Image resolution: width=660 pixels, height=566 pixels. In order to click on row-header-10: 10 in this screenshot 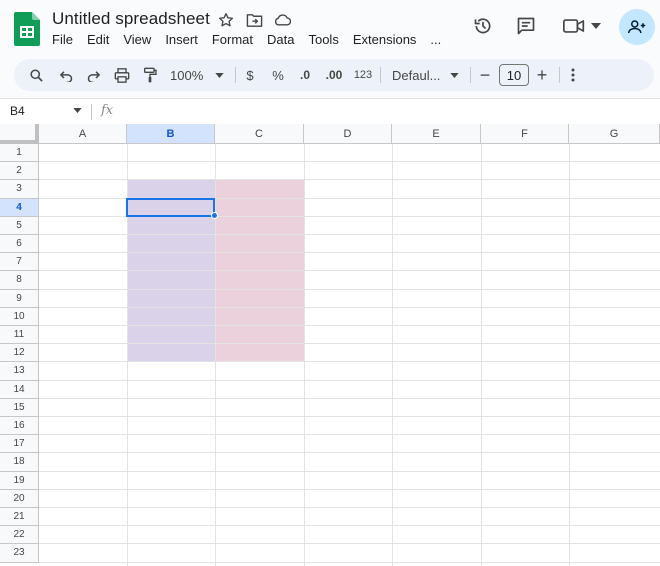, I will do `click(19, 316)`.